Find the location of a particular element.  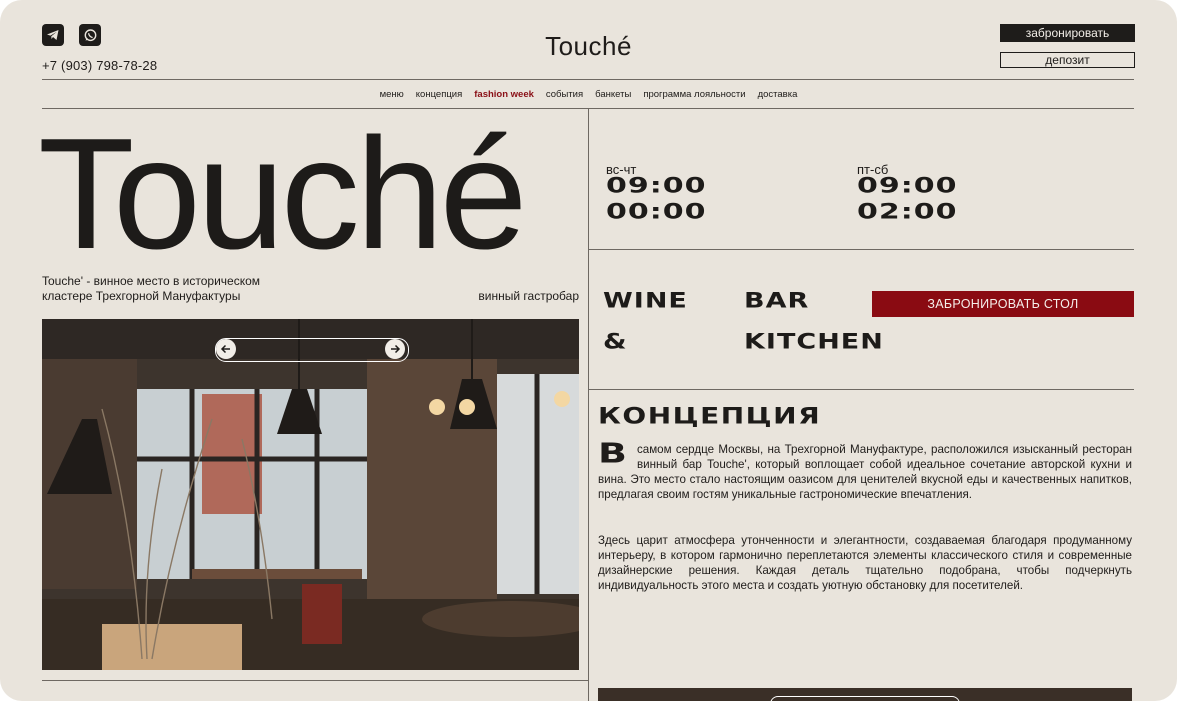

nav-item-события: события is located at coordinates (564, 94).